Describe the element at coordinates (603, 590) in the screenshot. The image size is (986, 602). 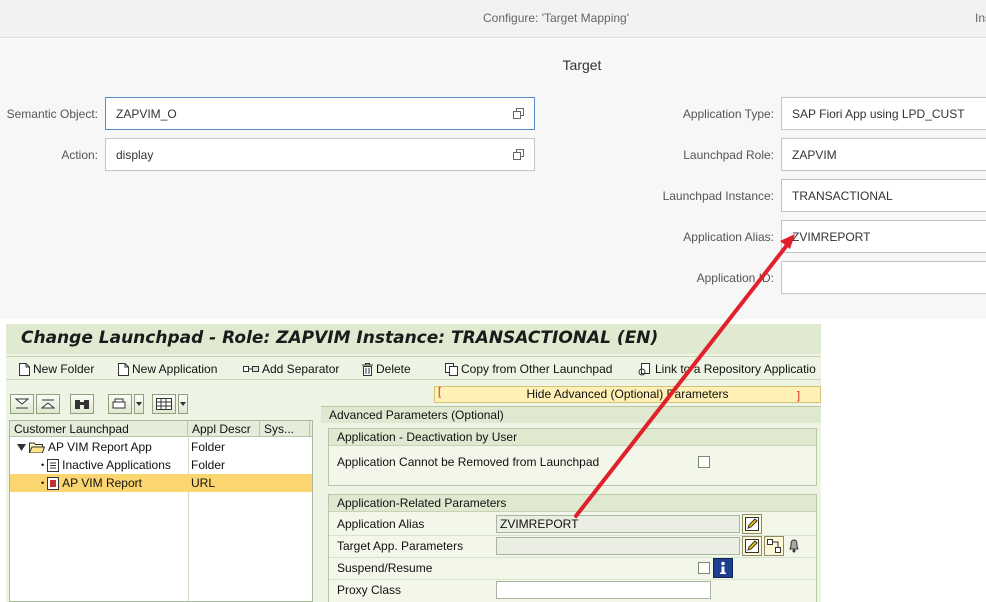
I see `proxy-class-field` at that location.